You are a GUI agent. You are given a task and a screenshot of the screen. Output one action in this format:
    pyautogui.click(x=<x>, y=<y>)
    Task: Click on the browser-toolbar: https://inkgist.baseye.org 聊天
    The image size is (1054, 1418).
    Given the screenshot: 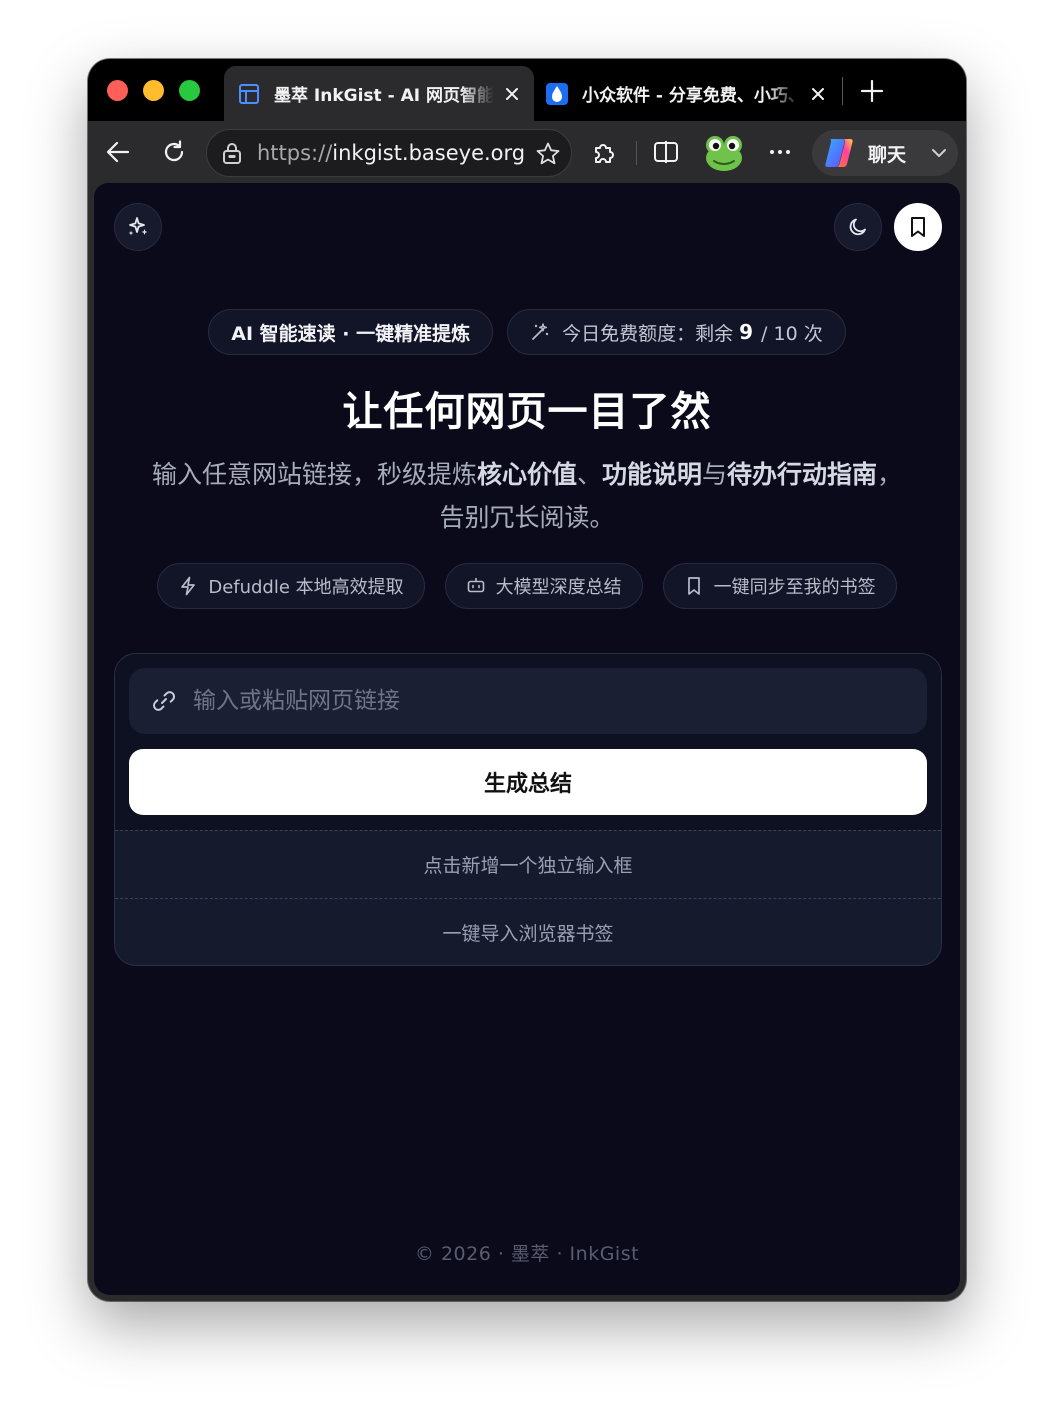 What is the action you would take?
    pyautogui.click(x=527, y=152)
    